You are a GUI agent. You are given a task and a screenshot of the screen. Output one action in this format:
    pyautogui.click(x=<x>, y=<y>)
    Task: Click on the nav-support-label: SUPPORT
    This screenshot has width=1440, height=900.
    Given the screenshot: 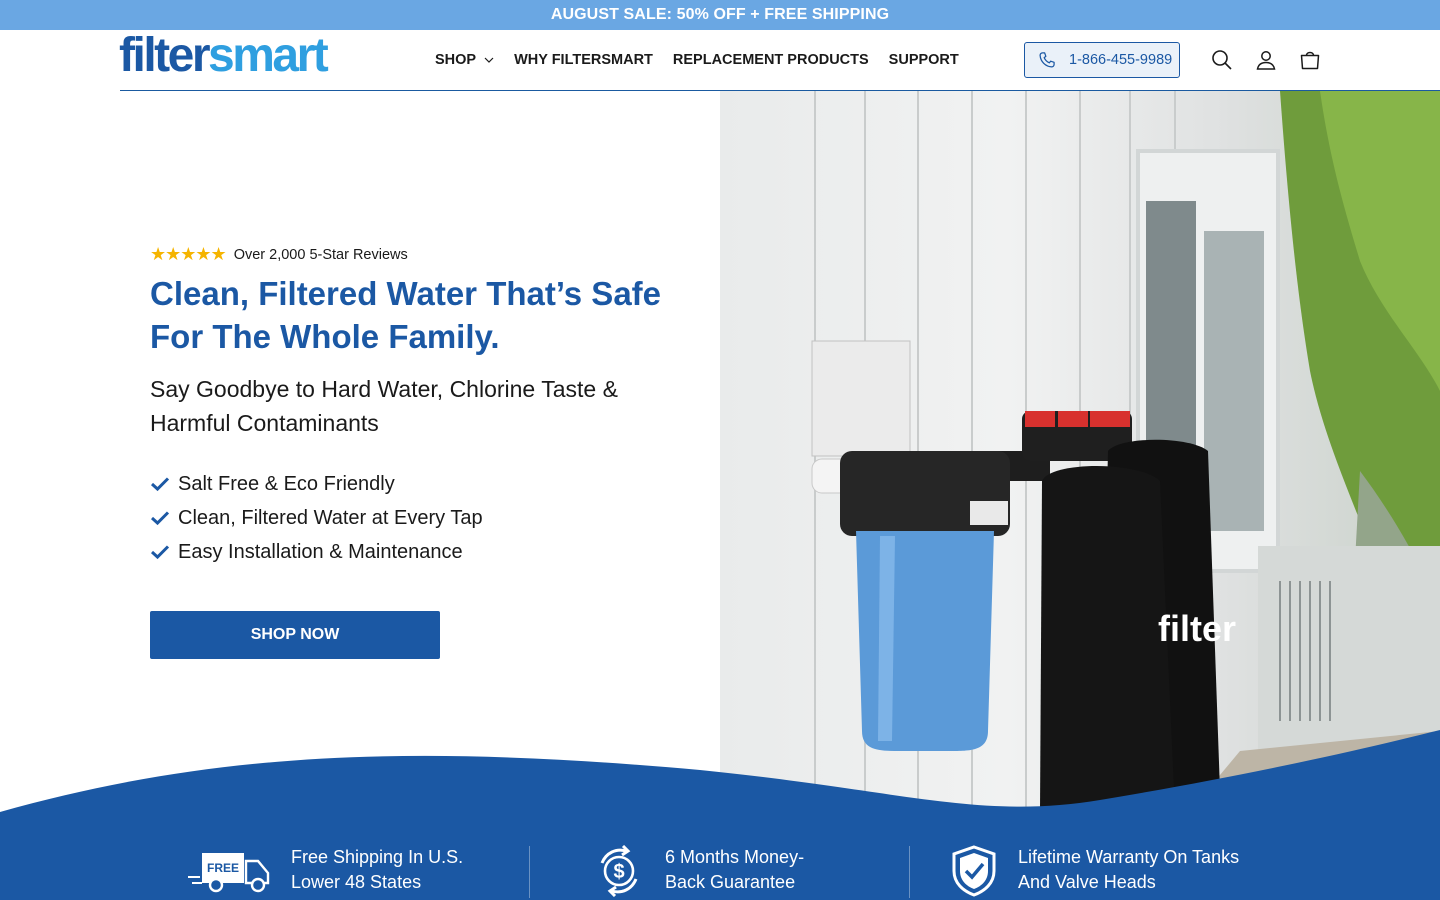 What is the action you would take?
    pyautogui.click(x=923, y=60)
    